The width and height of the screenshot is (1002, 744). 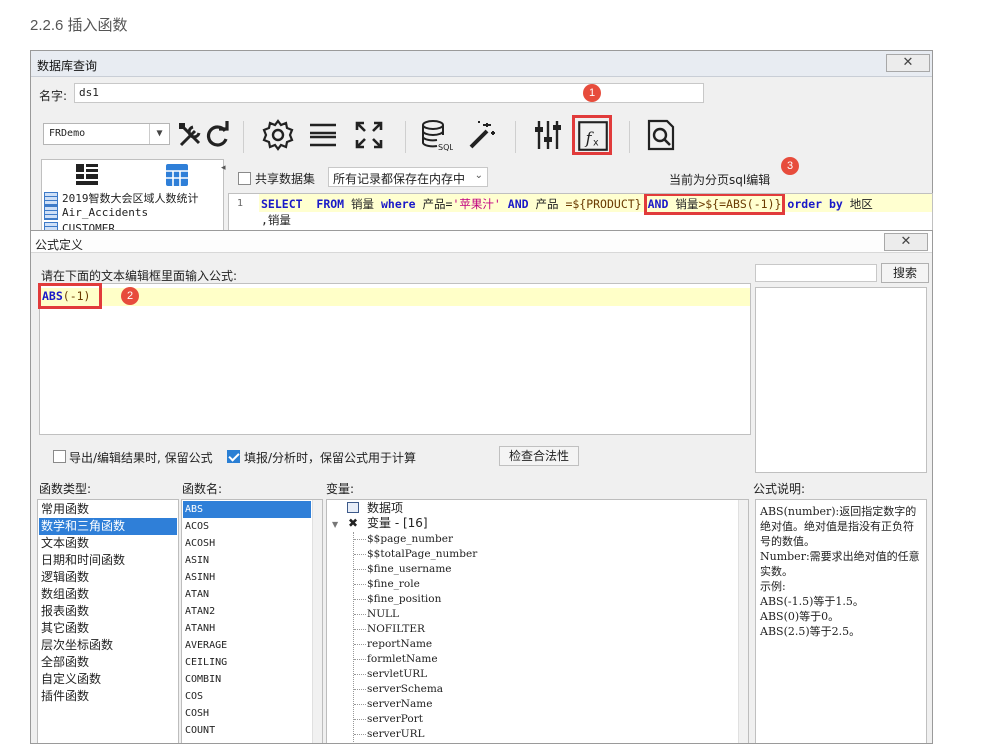 I want to click on function-item: COMBIN, so click(x=247, y=679).